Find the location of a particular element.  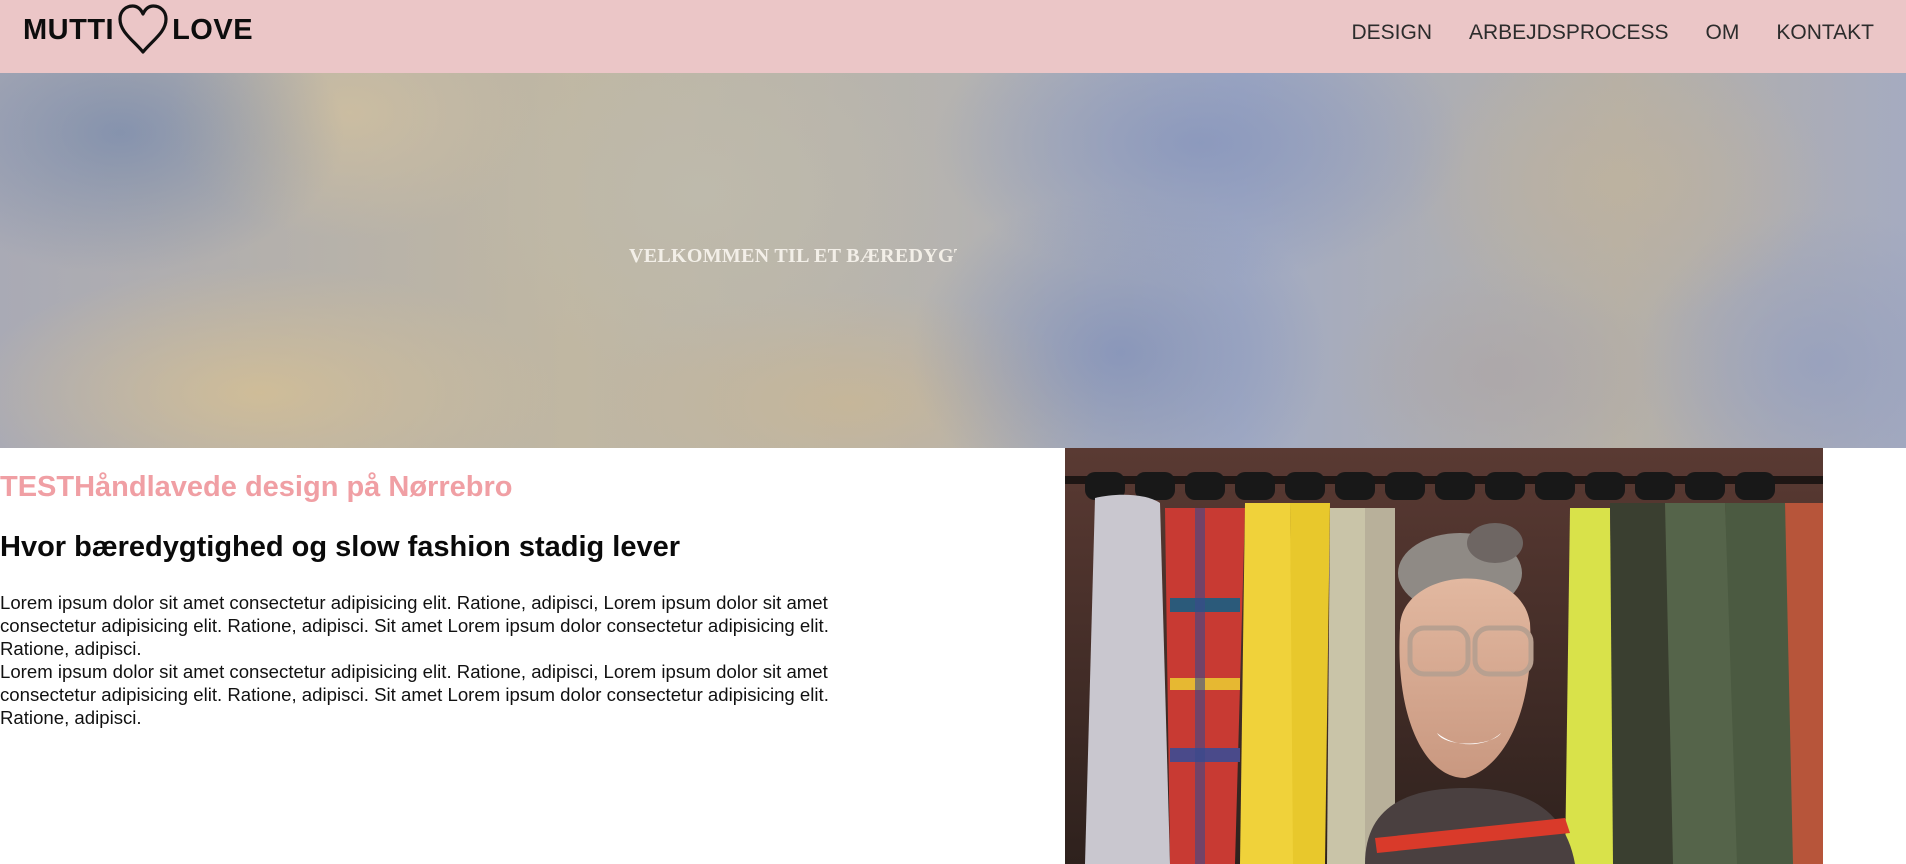

nav-link-om: OM is located at coordinates (1723, 33).